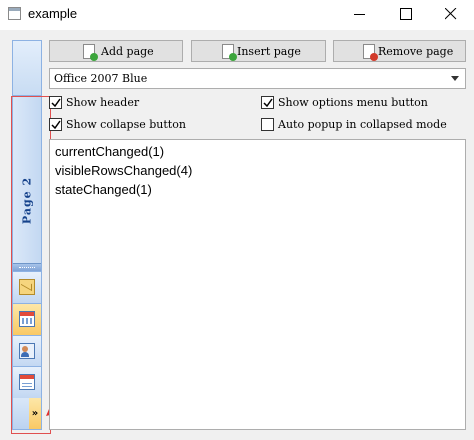  I want to click on calendar-icon, so click(27, 319).